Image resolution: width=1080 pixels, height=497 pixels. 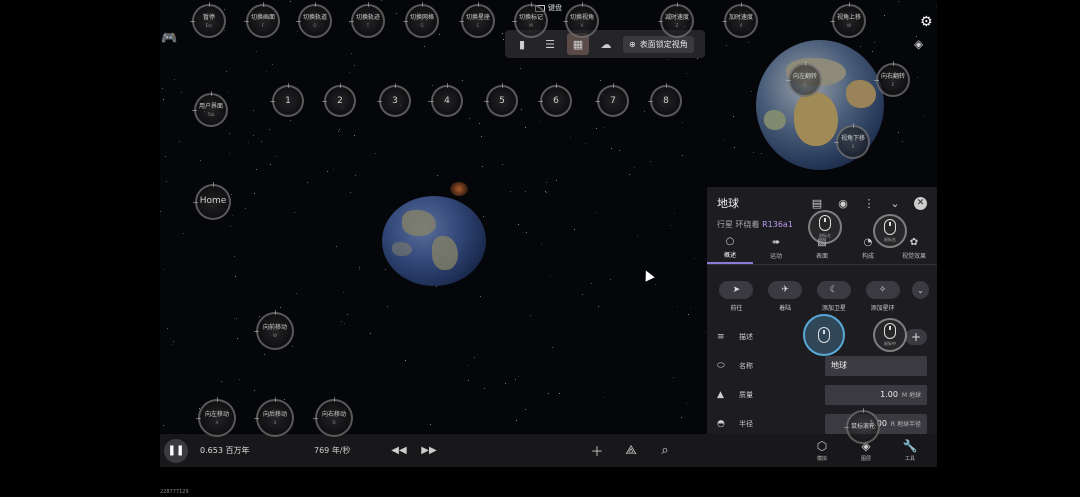 What do you see at coordinates (916, 336) in the screenshot?
I see `add-description-button: +` at bounding box center [916, 336].